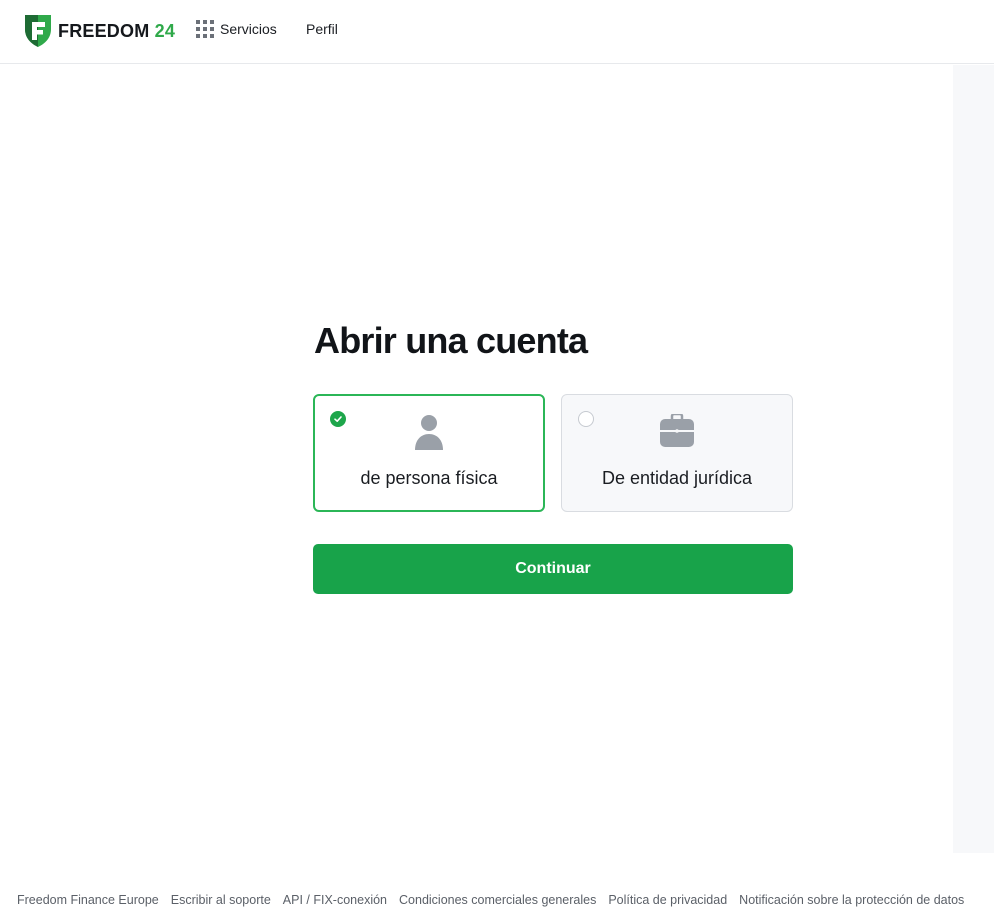 Image resolution: width=994 pixels, height=922 pixels. Describe the element at coordinates (677, 453) in the screenshot. I see `account-type-legal-entity: De entidad jurídica` at that location.